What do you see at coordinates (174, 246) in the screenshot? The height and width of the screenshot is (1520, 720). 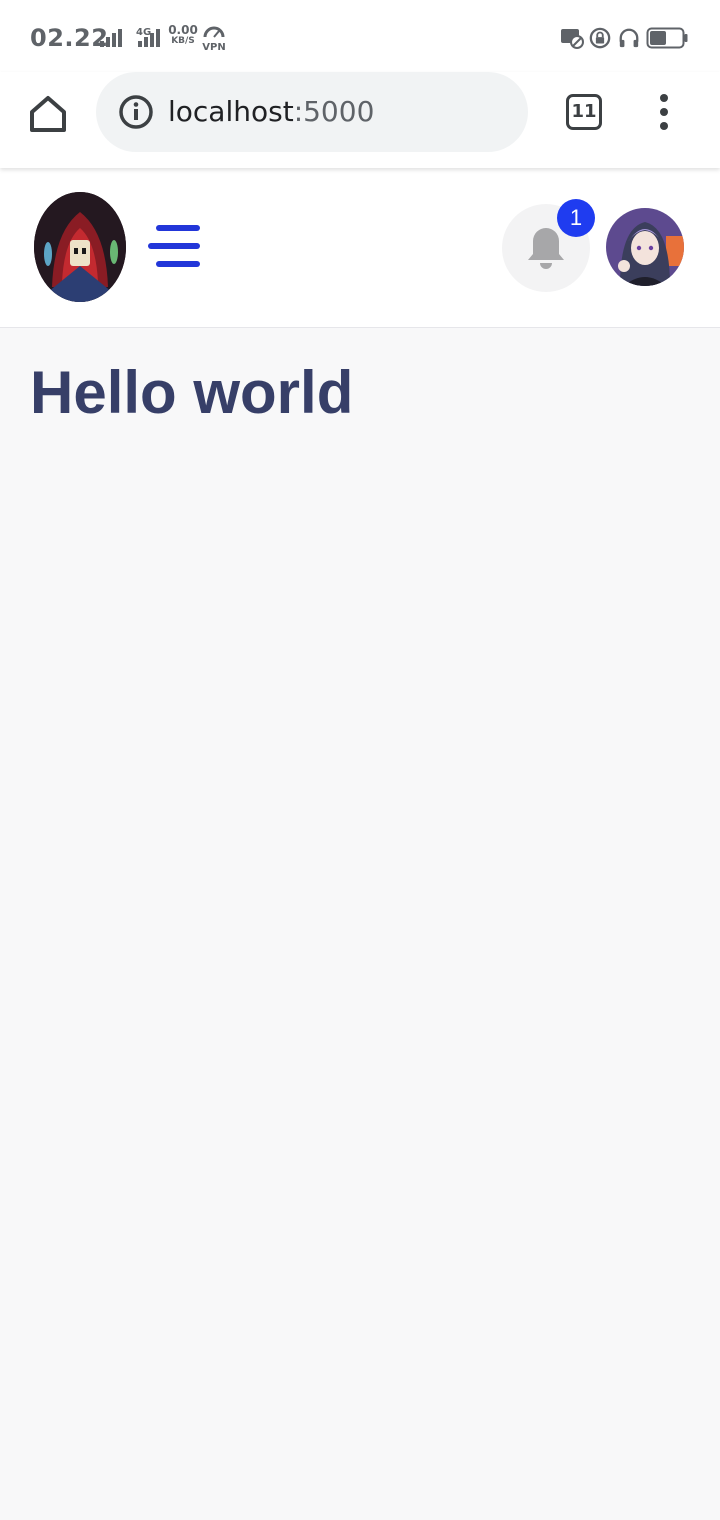 I see `hamburger-icon` at bounding box center [174, 246].